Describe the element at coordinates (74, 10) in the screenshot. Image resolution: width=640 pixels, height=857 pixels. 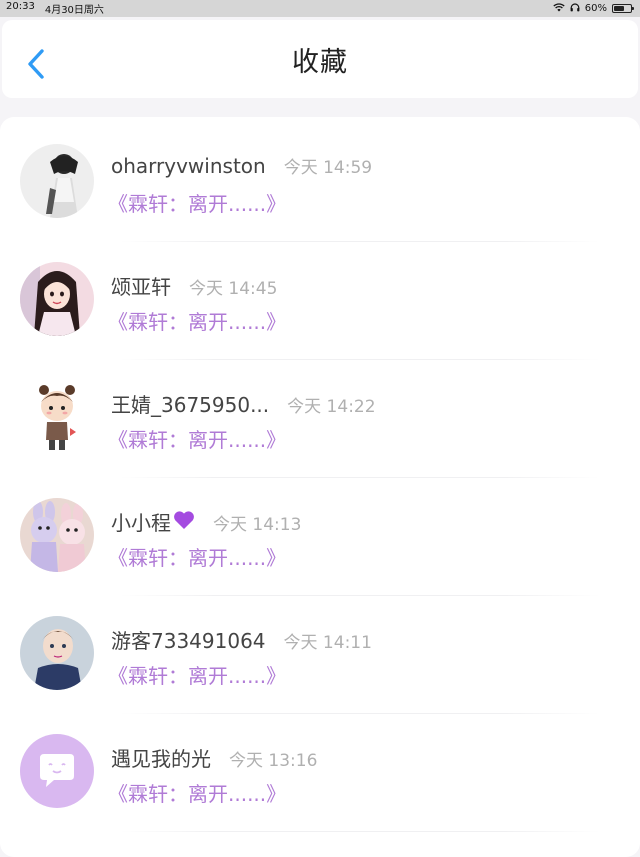
I see `status-date: 4月30日周六` at that location.